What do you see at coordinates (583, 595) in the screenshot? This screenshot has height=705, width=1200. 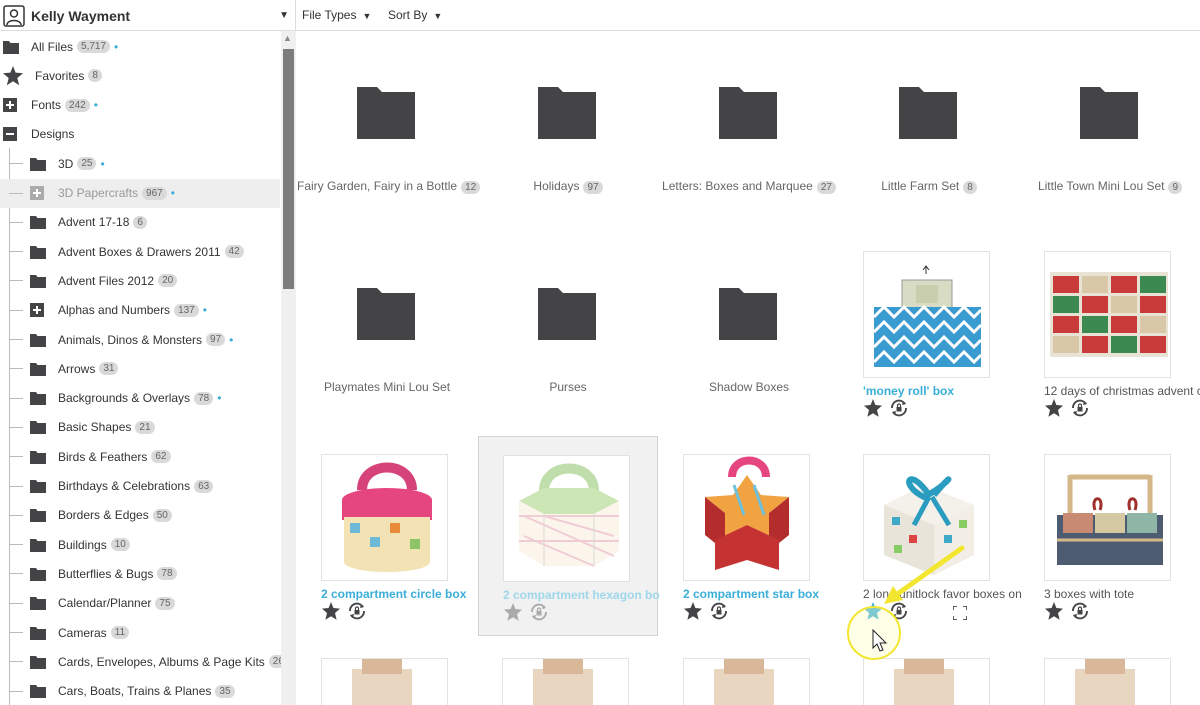 I see `design-title: 2 compartment hexagon bo` at bounding box center [583, 595].